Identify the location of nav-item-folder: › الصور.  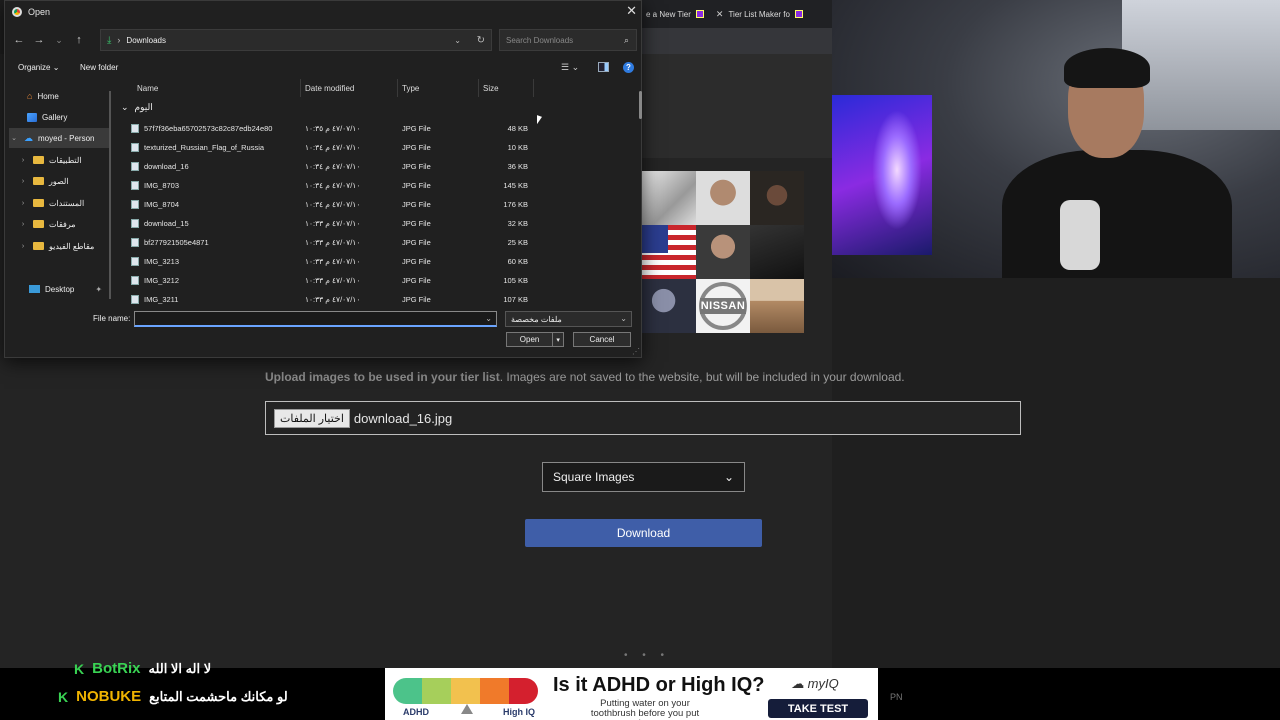
(43, 181).